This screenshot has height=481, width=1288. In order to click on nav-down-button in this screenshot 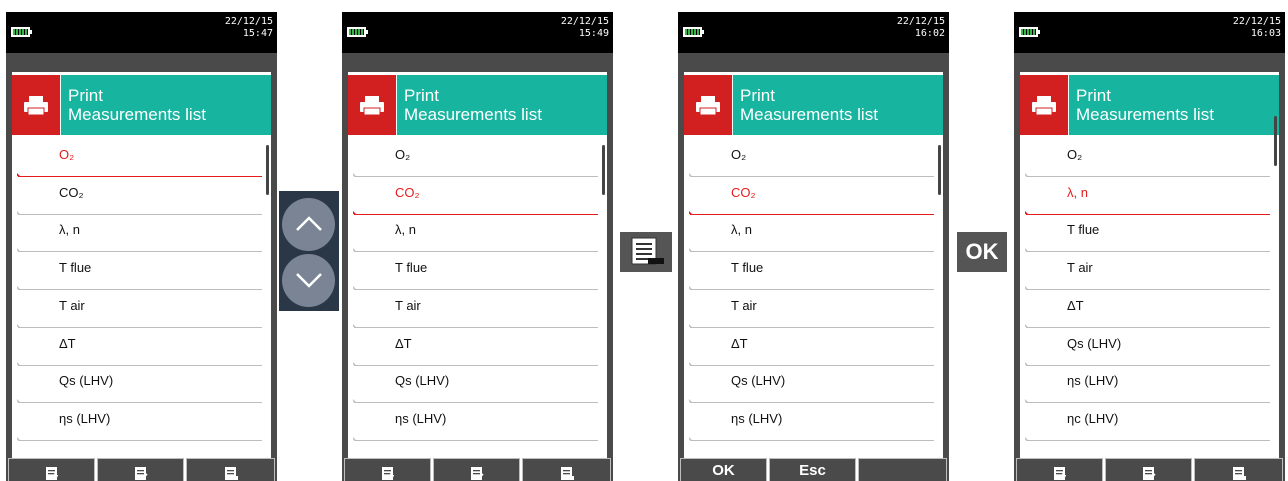, I will do `click(308, 280)`.